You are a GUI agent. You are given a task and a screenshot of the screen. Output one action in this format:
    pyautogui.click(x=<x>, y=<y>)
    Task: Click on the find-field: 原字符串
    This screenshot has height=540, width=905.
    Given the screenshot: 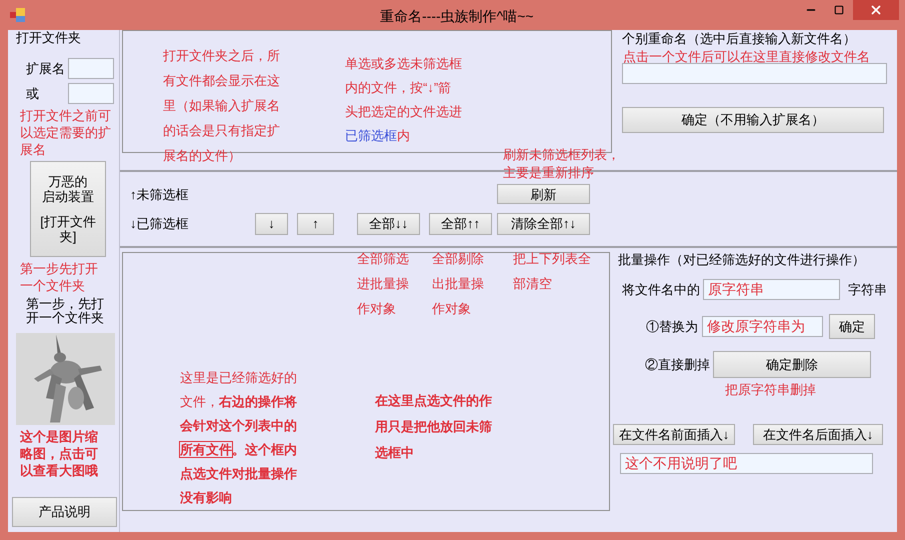 What is the action you would take?
    pyautogui.click(x=771, y=289)
    